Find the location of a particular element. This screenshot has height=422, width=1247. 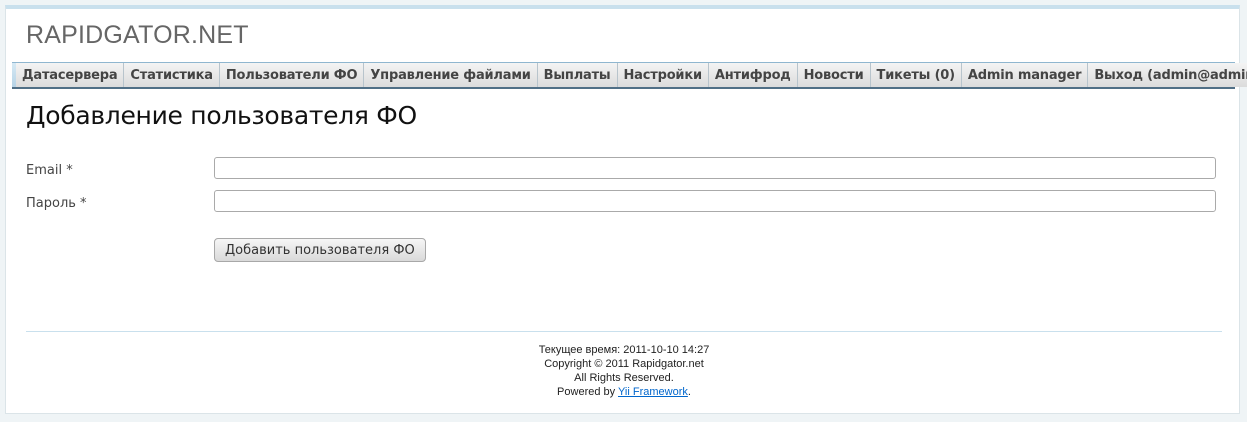

email-field is located at coordinates (715, 168).